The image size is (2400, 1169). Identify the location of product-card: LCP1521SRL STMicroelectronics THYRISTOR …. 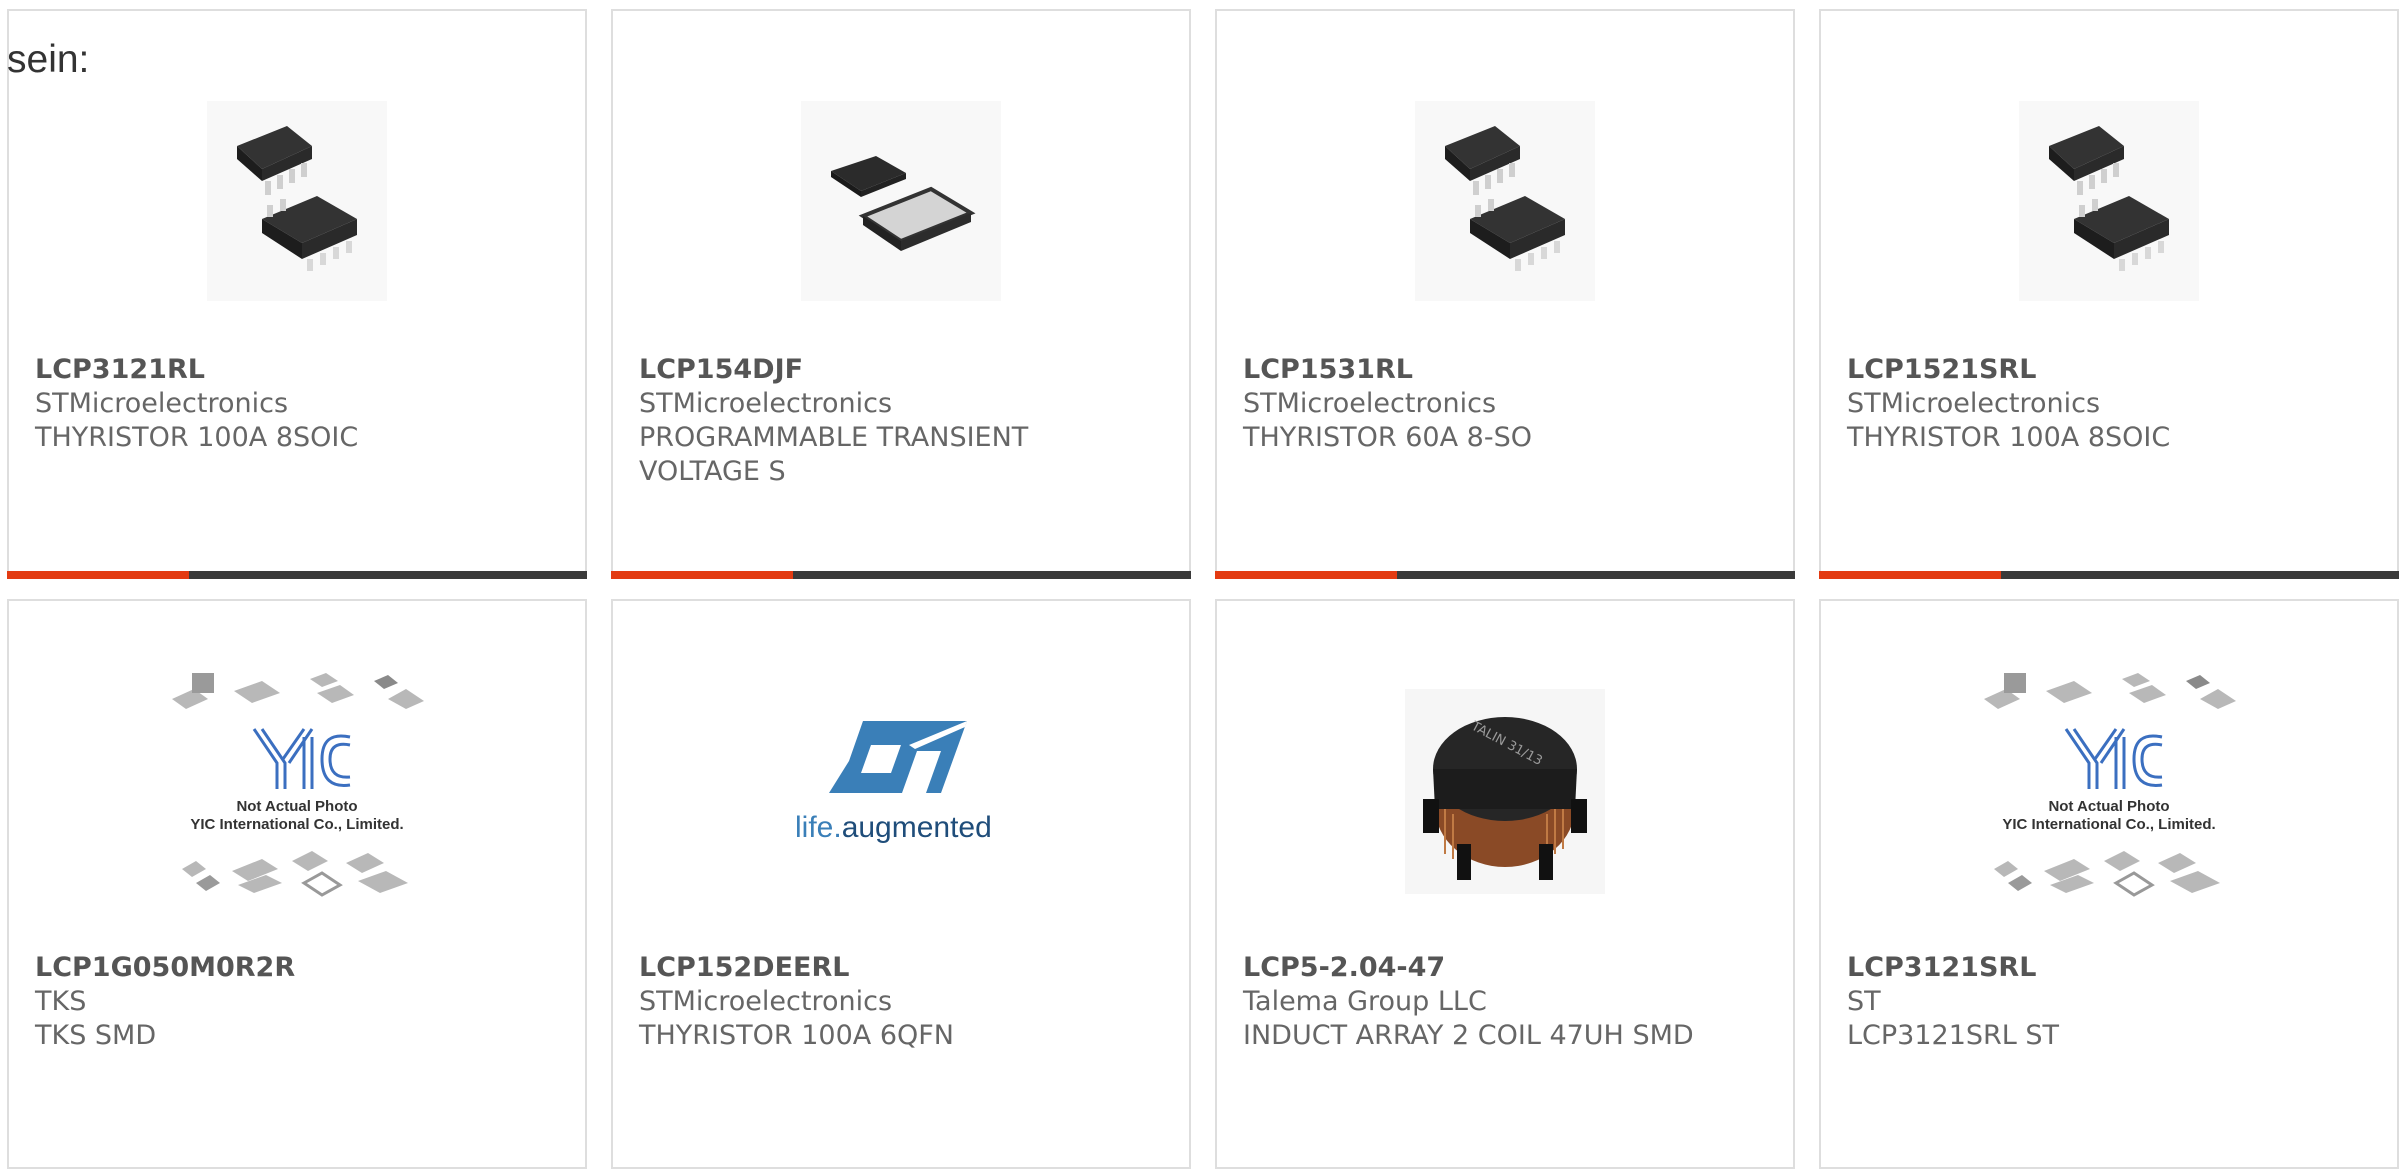
(2109, 294).